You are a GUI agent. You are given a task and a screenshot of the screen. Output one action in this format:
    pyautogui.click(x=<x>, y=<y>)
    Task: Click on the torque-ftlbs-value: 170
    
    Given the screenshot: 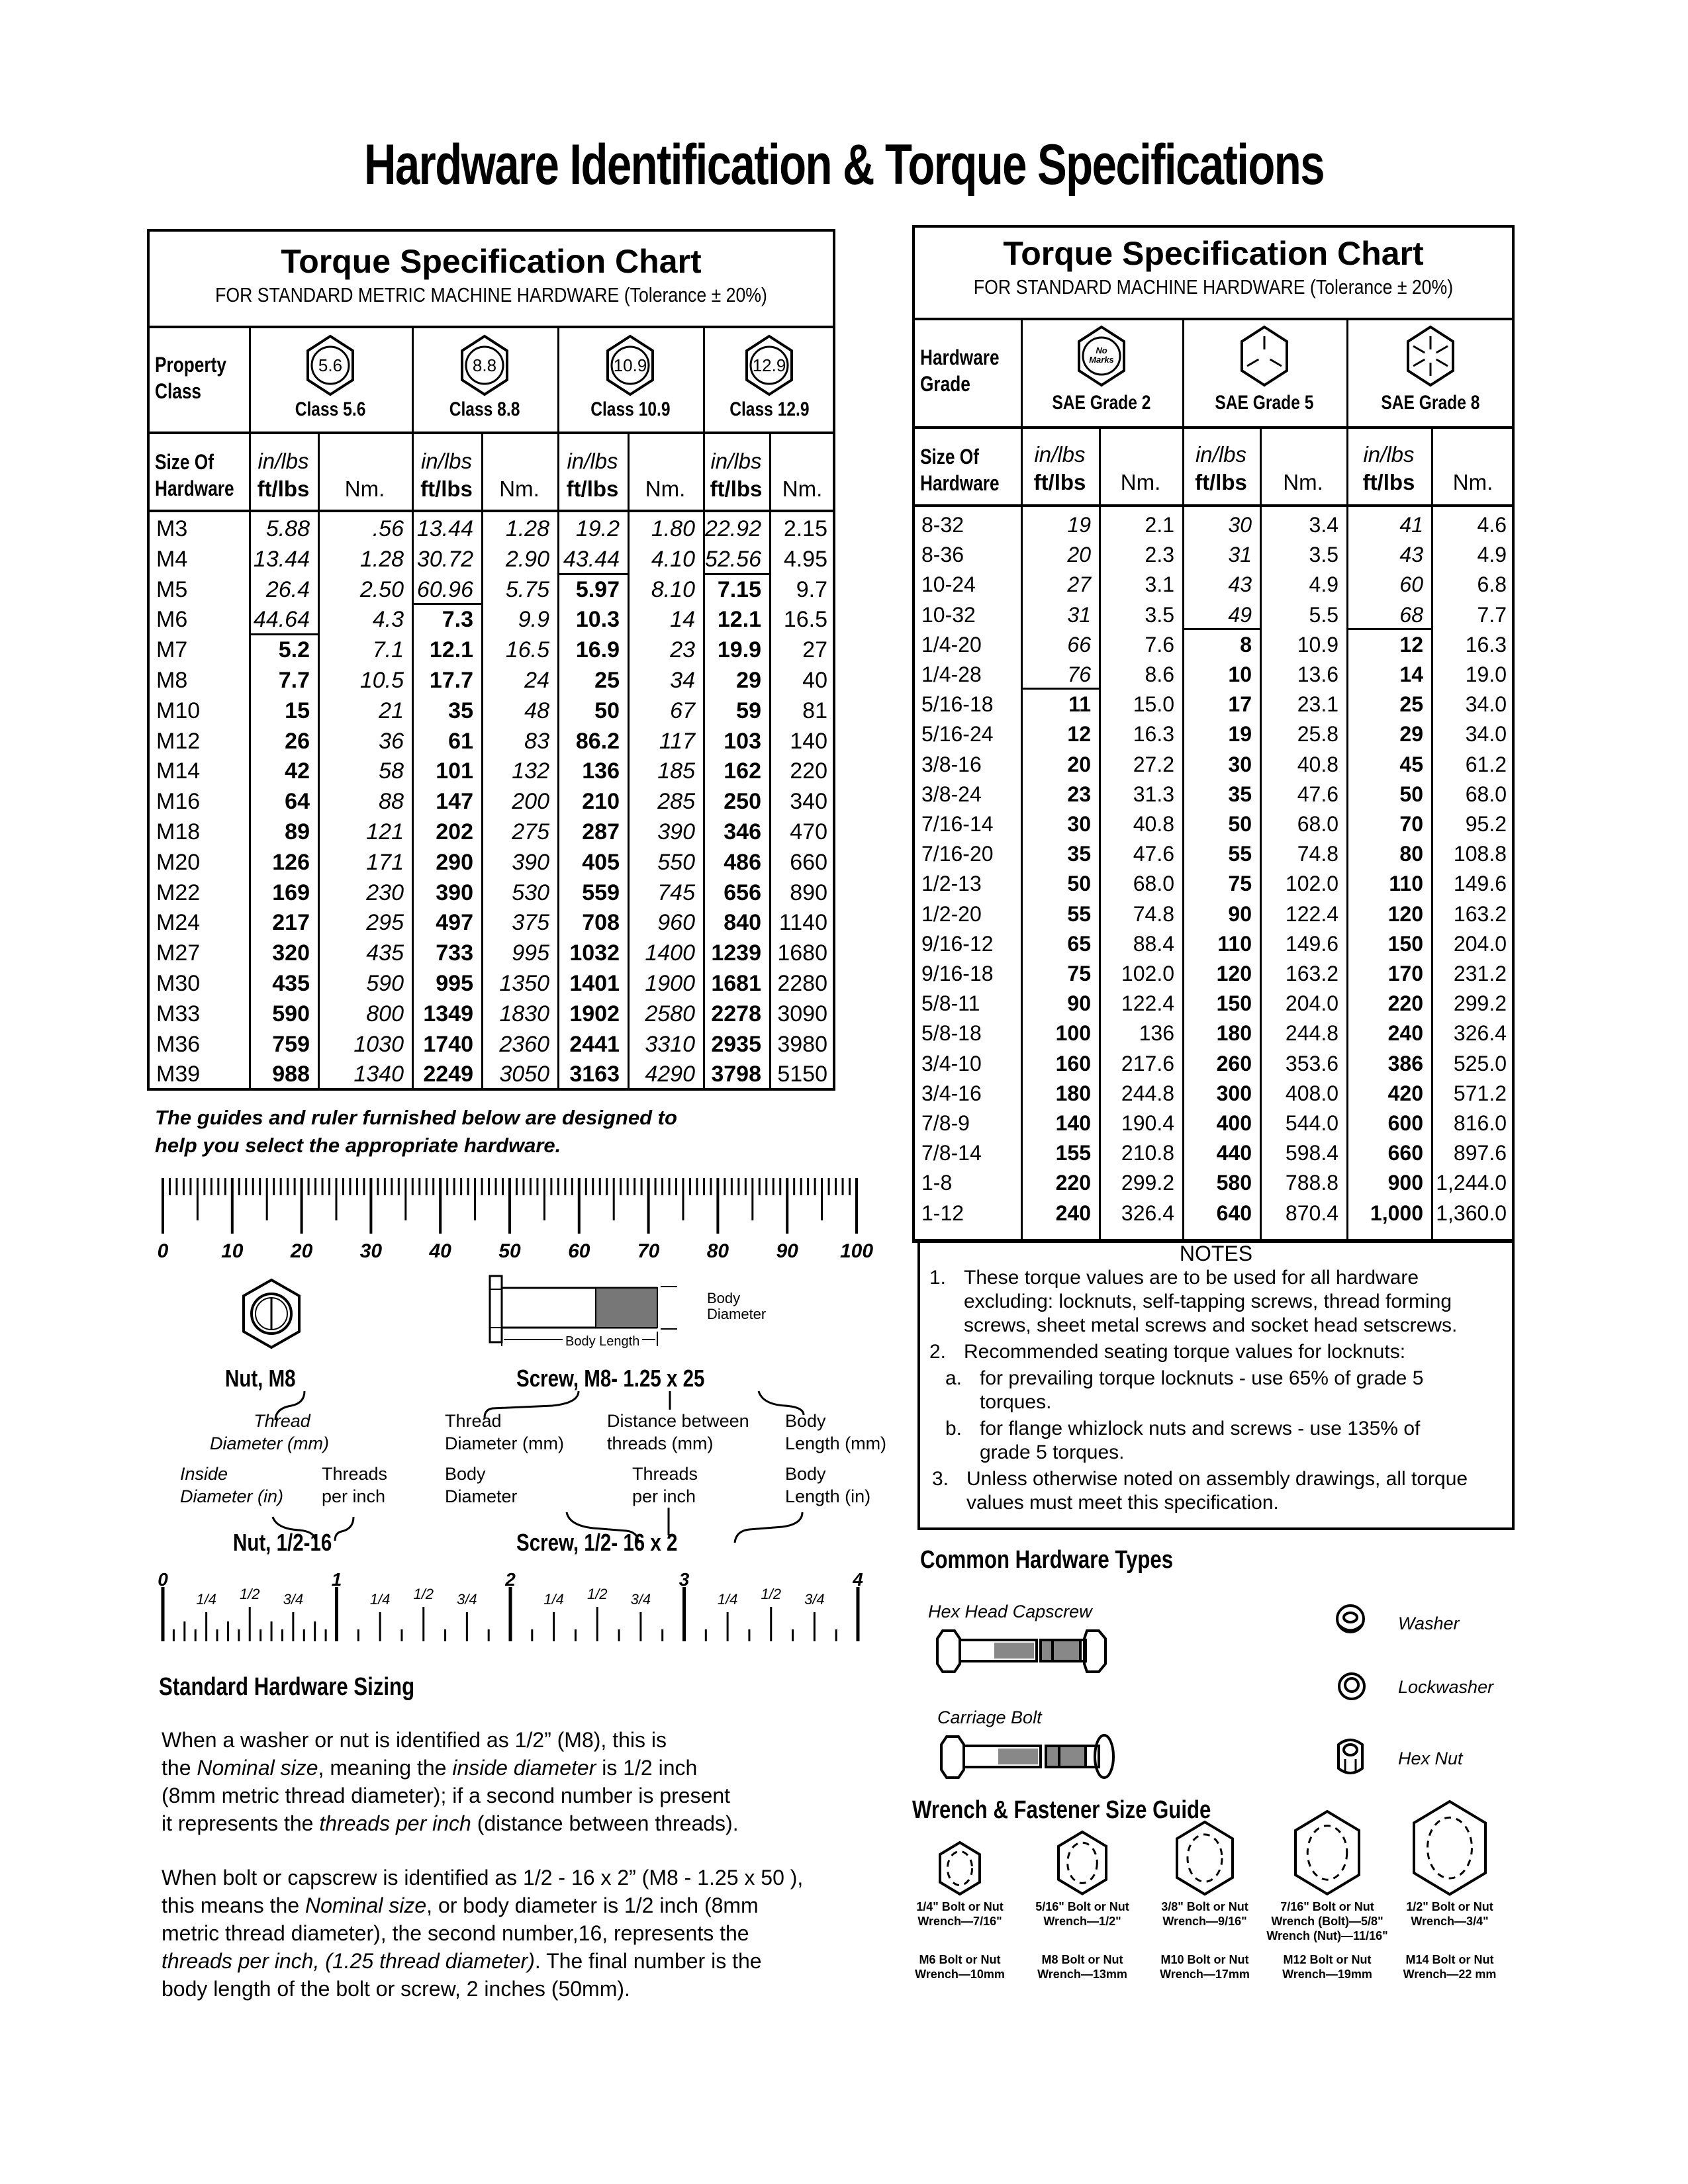 What is the action you would take?
    pyautogui.click(x=1405, y=973)
    